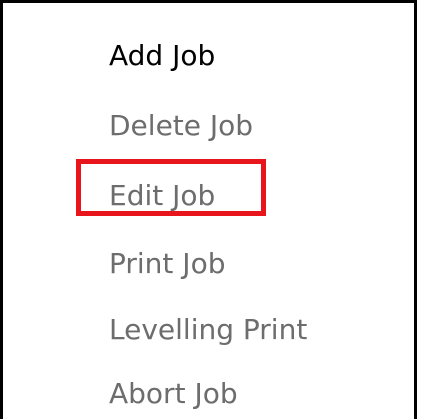 This screenshot has width=425, height=419. I want to click on menu-item-edit-job: Edit Job, so click(162, 196).